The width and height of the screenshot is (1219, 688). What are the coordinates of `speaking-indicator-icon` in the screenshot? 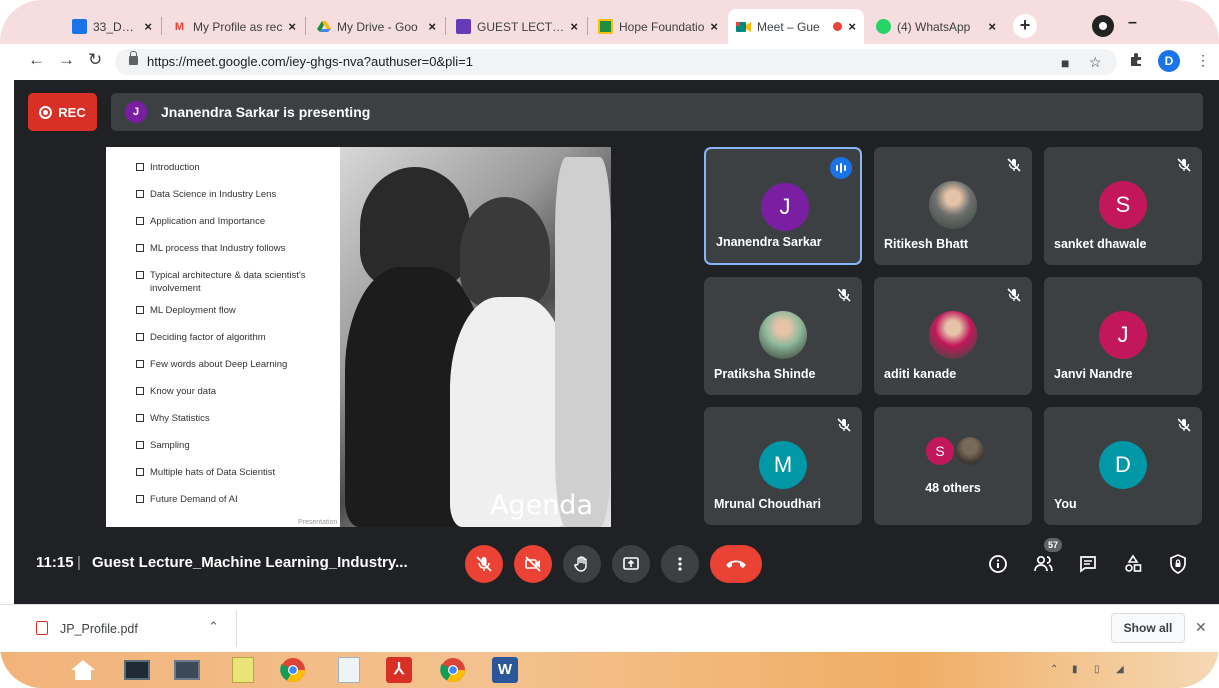 It's located at (841, 168).